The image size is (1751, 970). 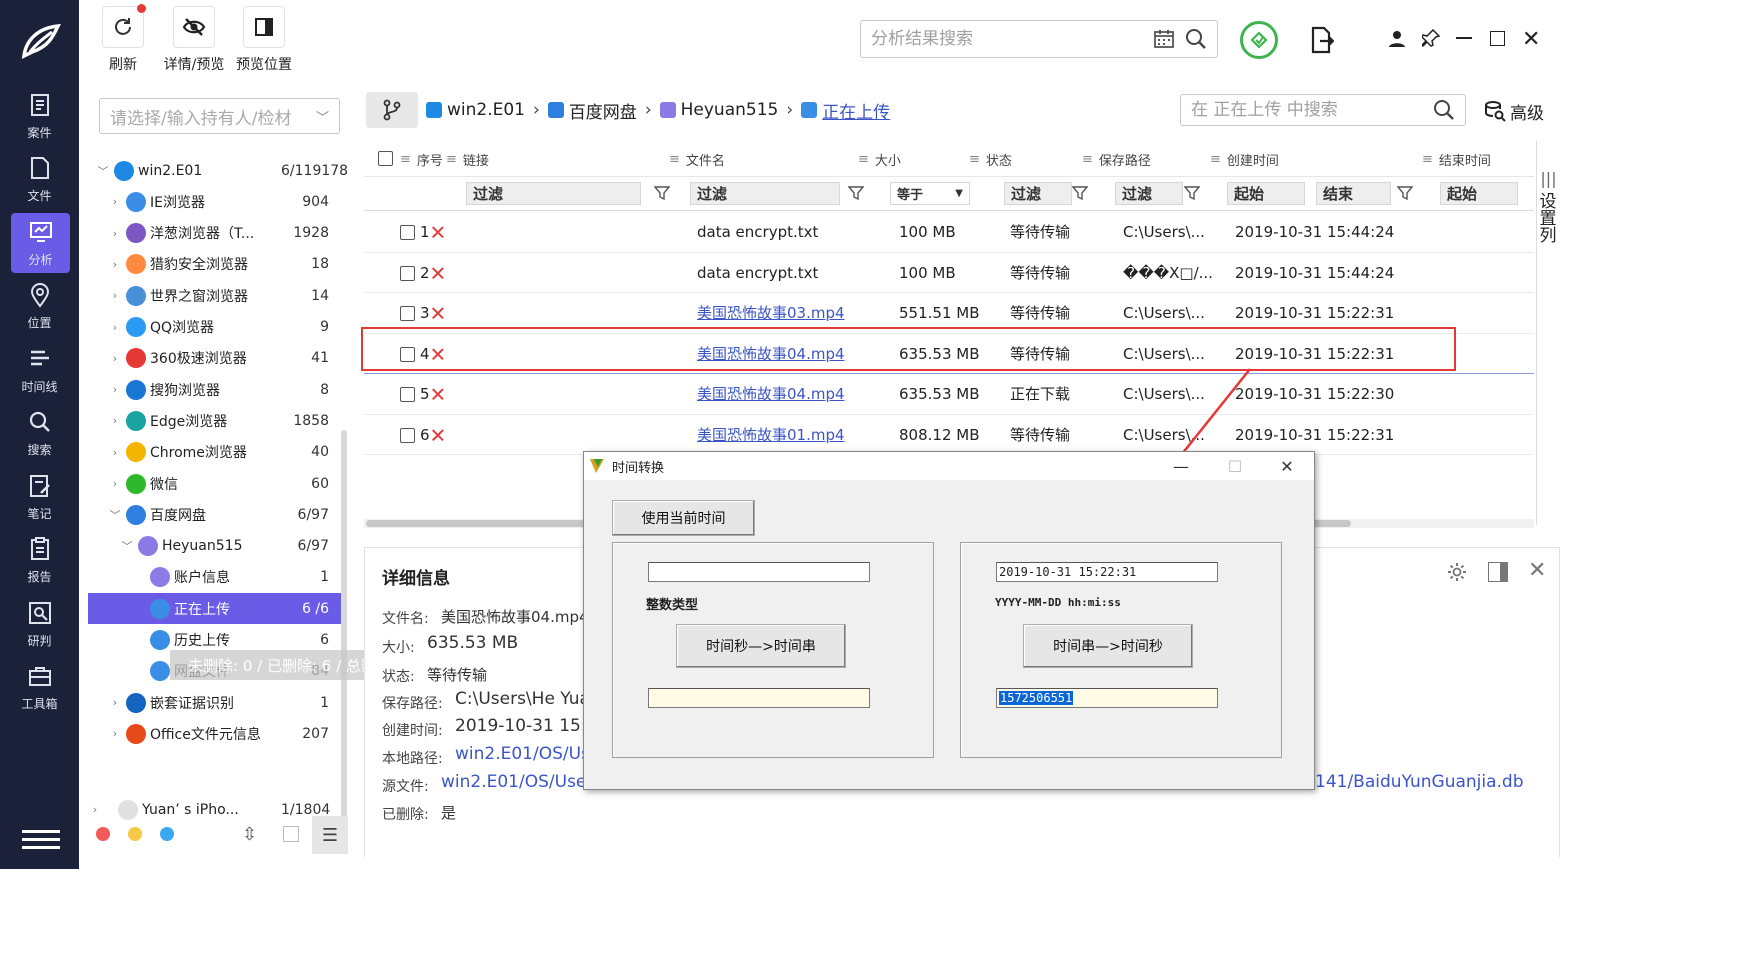 I want to click on collapse-all-icon: ⇳, so click(x=249, y=834).